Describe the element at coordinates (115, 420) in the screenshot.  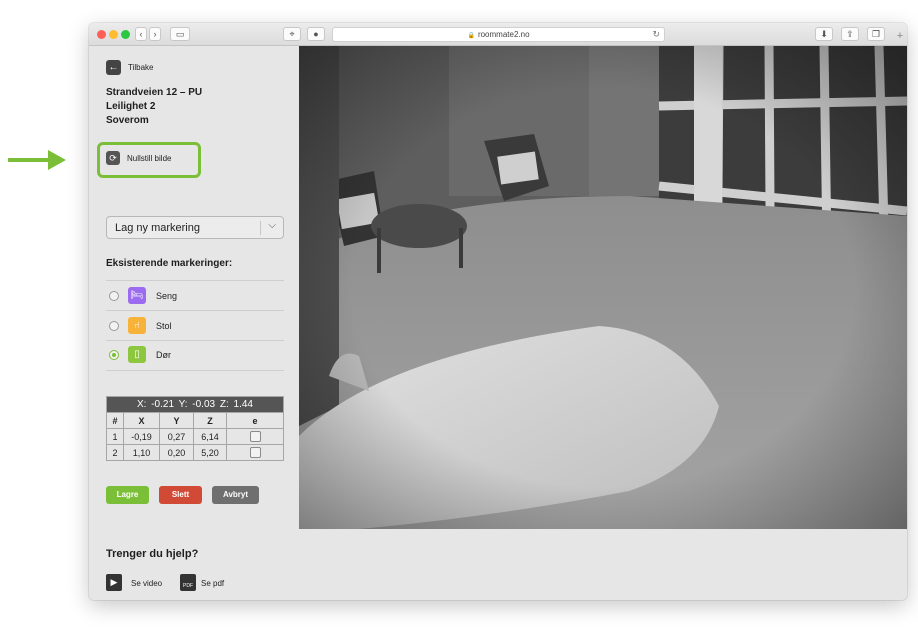
I see `column-header: #` at that location.